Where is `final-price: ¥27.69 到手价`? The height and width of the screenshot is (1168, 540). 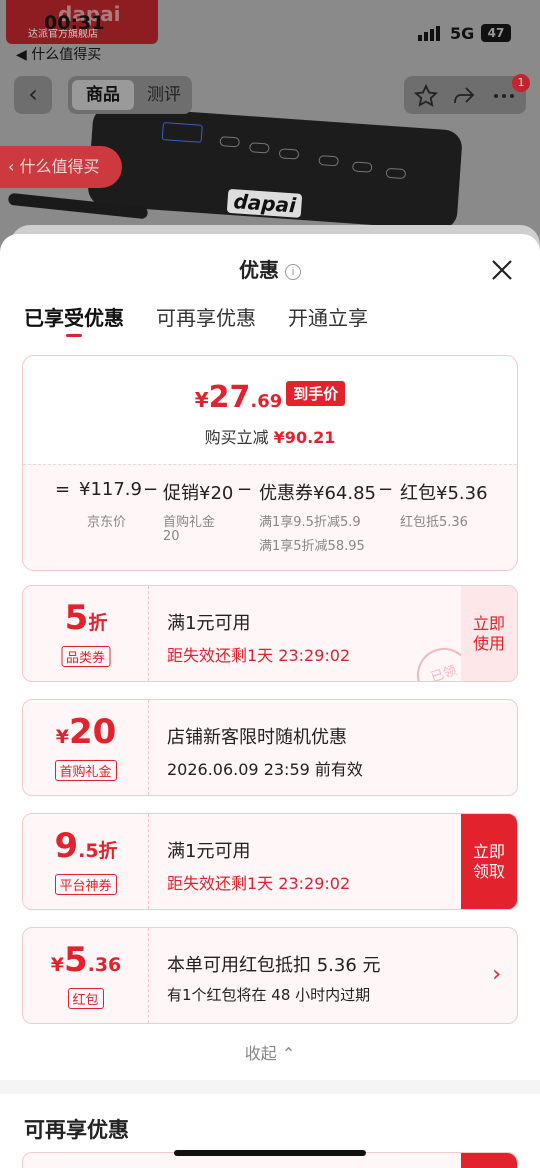
final-price: ¥27.69 到手价 is located at coordinates (270, 397).